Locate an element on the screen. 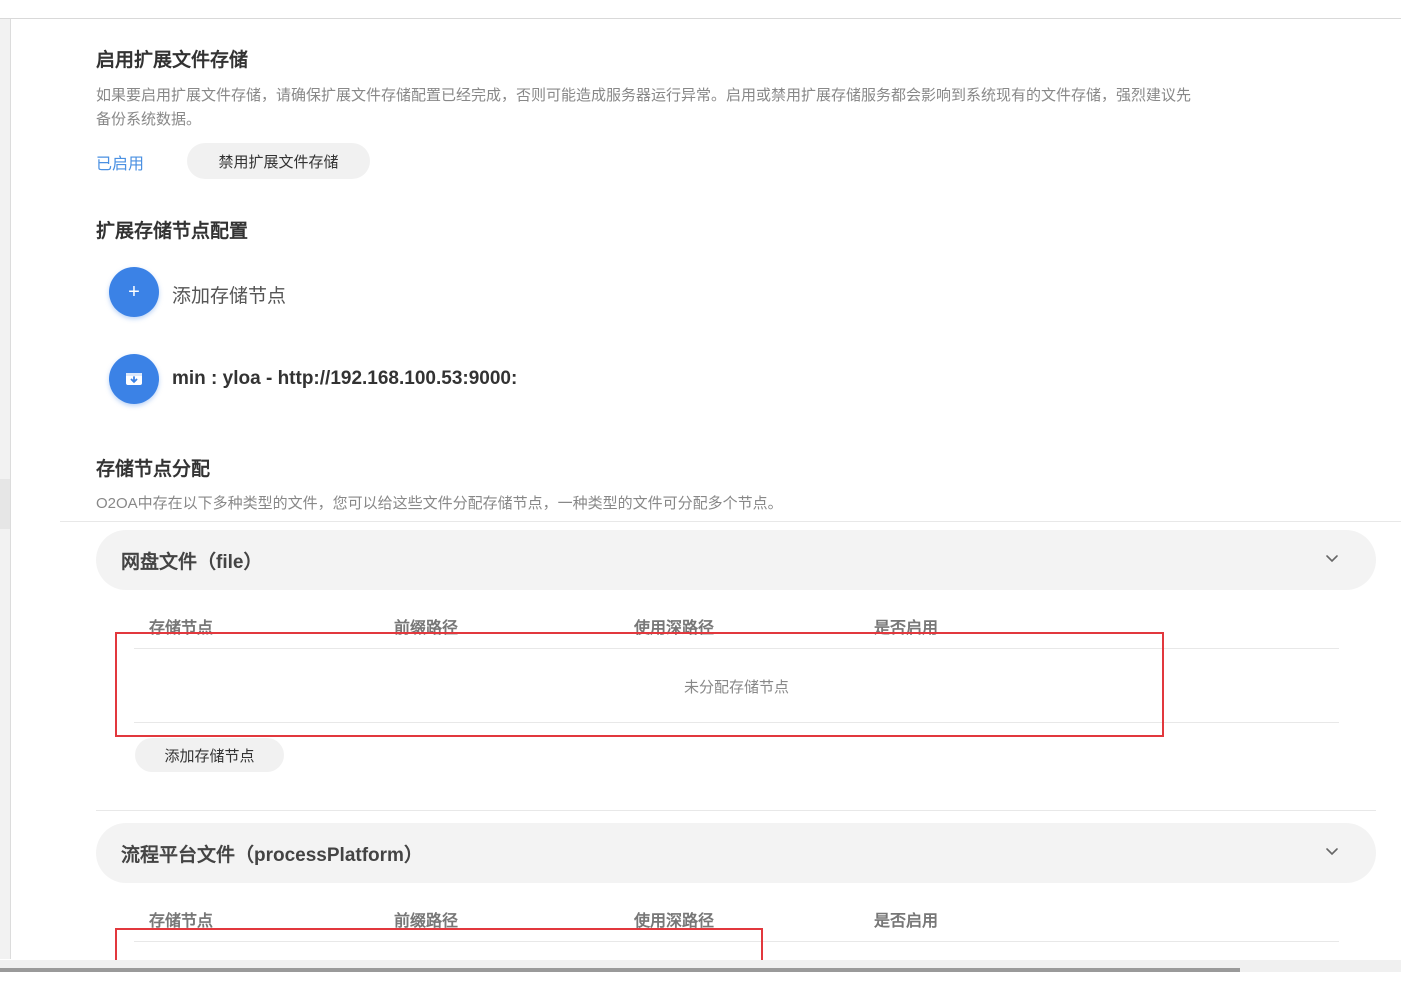 The image size is (1401, 987). add-node-icon: + is located at coordinates (134, 292).